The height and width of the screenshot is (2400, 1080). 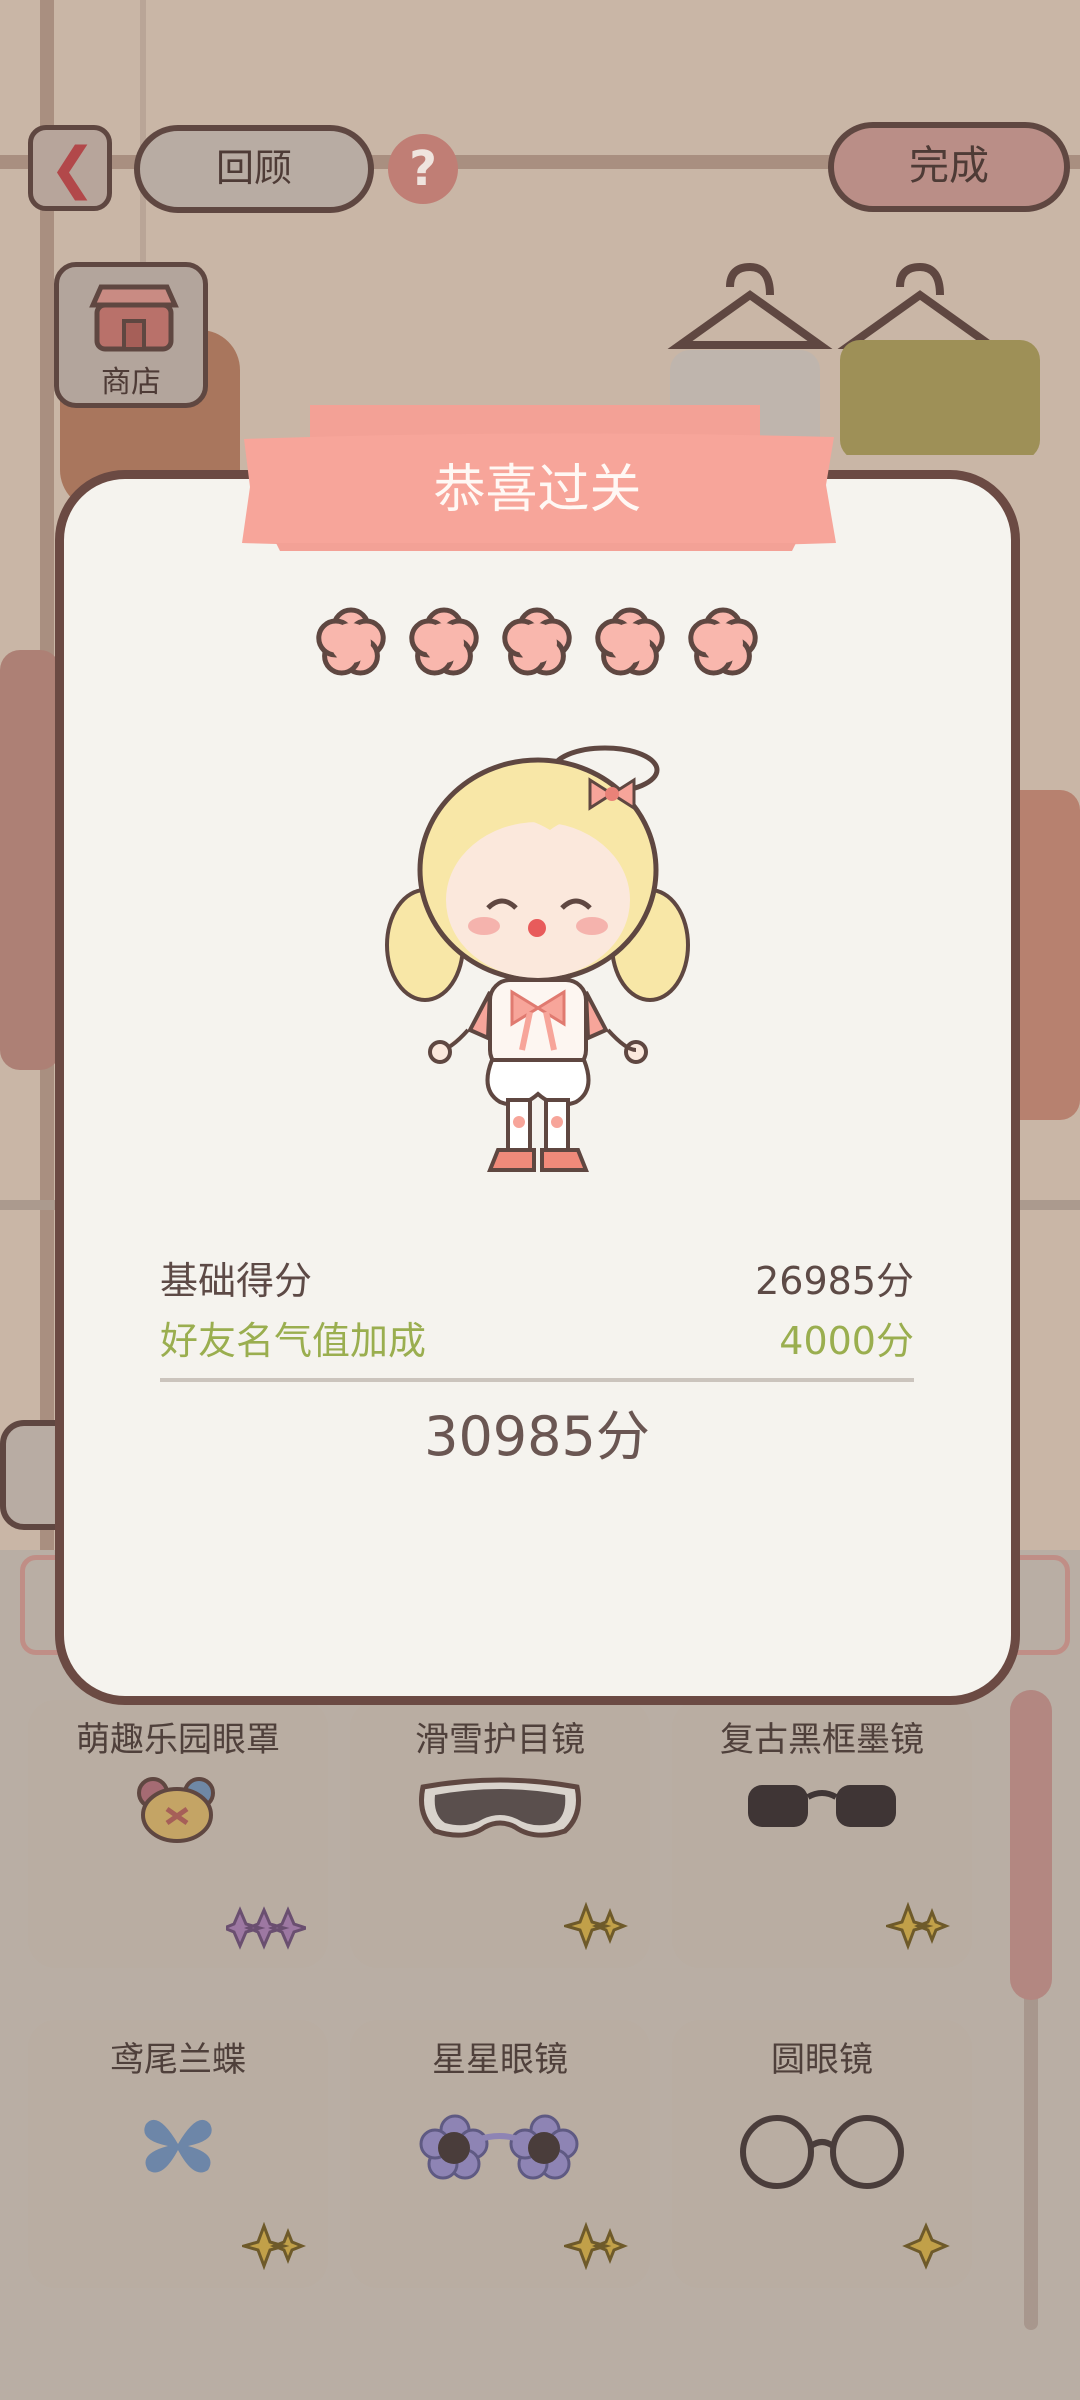 What do you see at coordinates (236, 1281) in the screenshot?
I see `base-score-label: 基础得分` at bounding box center [236, 1281].